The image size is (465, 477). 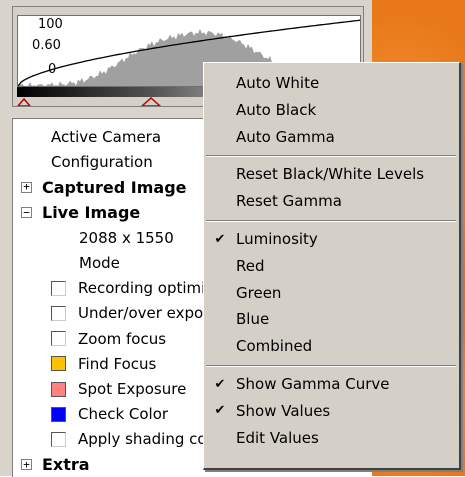 I want to click on tree-row-label: Mode, so click(x=99, y=263).